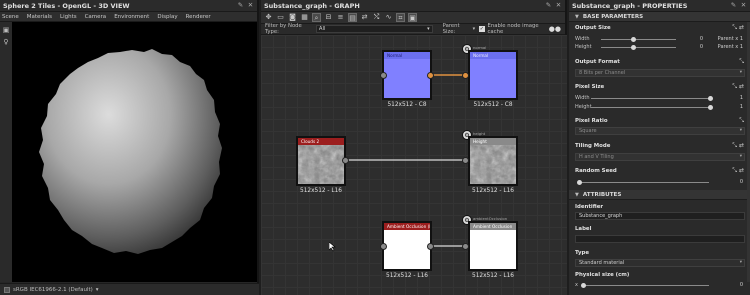 The width and height of the screenshot is (750, 295). I want to click on grid-icon: ▦, so click(304, 17).